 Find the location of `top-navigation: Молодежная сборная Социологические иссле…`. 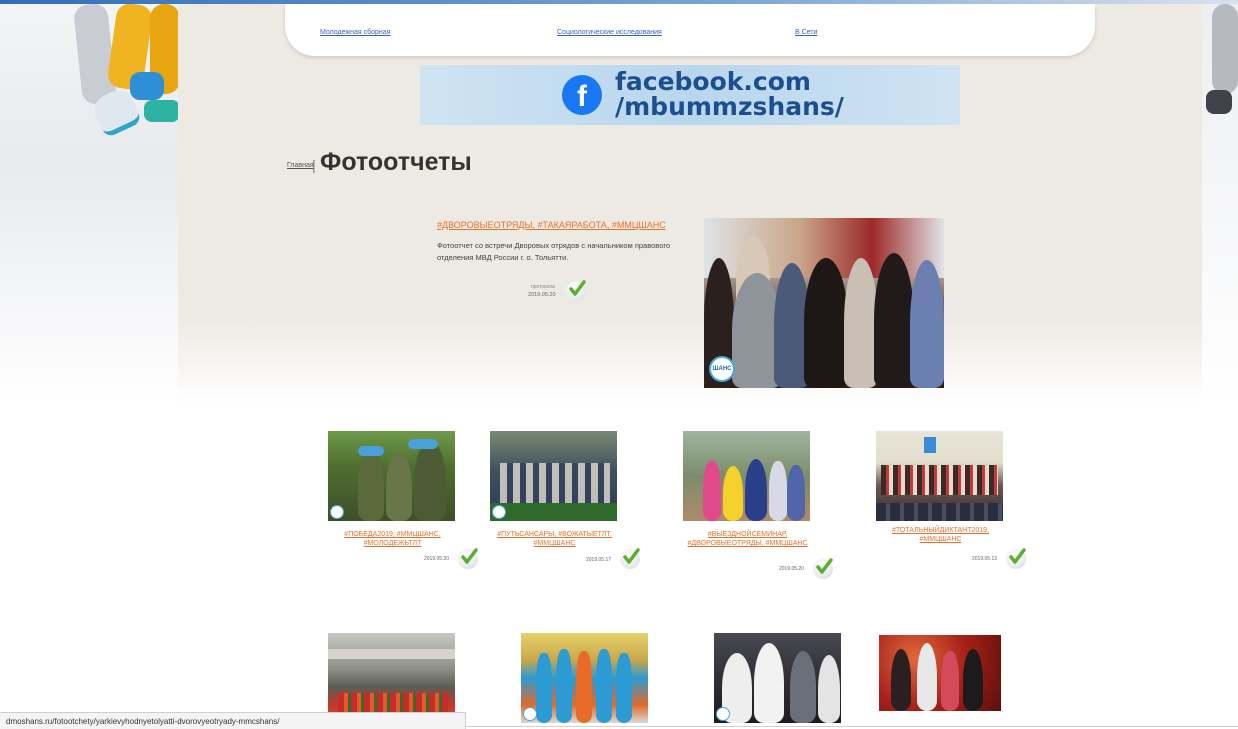

top-navigation: Молодежная сборная Социологические иссле… is located at coordinates (690, 30).